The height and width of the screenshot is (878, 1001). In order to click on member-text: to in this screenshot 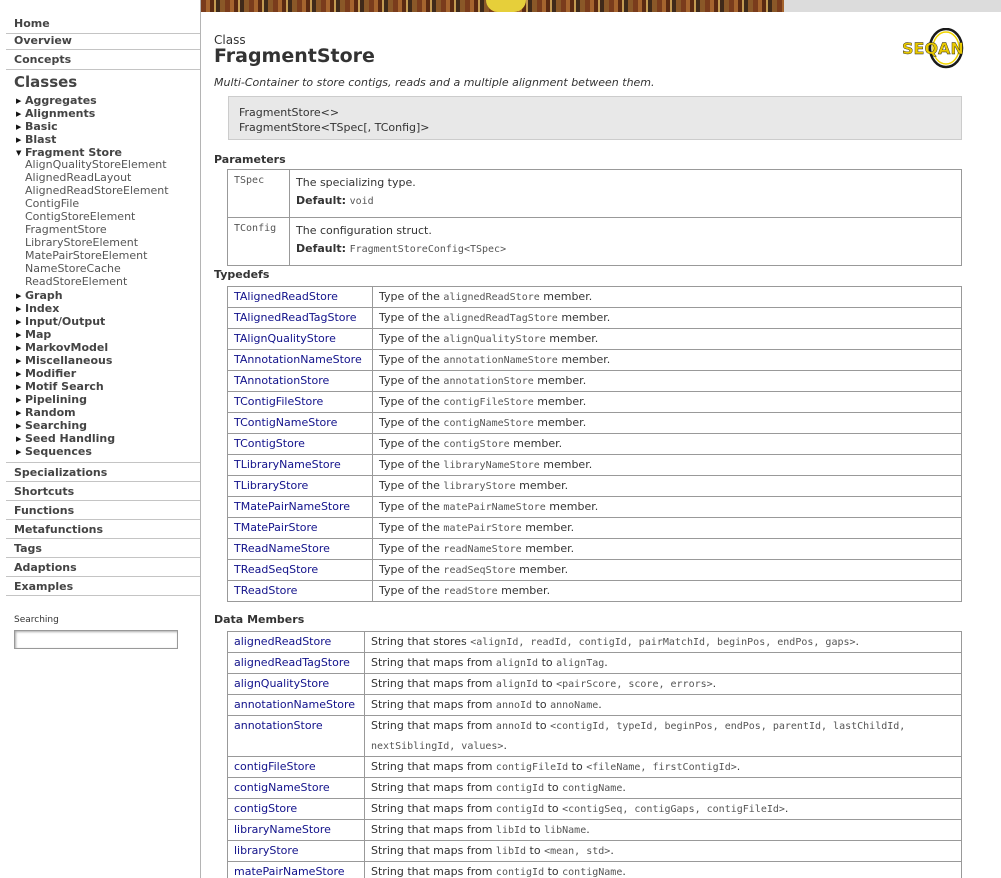, I will do `click(541, 725)`.